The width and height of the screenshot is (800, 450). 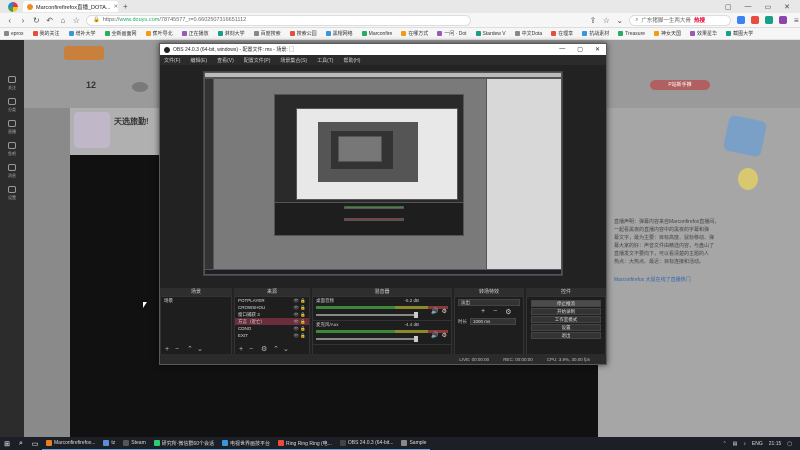 I want to click on bookmark-item: 我的关注, so click(x=46, y=33).